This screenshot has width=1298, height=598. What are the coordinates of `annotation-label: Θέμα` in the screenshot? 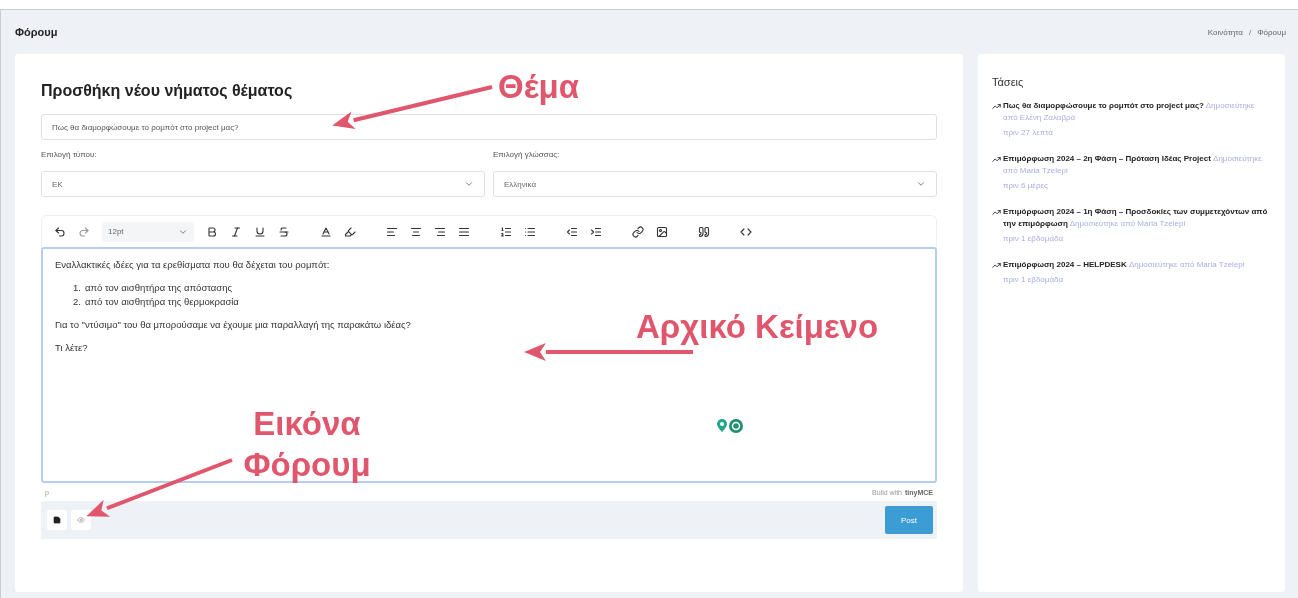 It's located at (539, 87).